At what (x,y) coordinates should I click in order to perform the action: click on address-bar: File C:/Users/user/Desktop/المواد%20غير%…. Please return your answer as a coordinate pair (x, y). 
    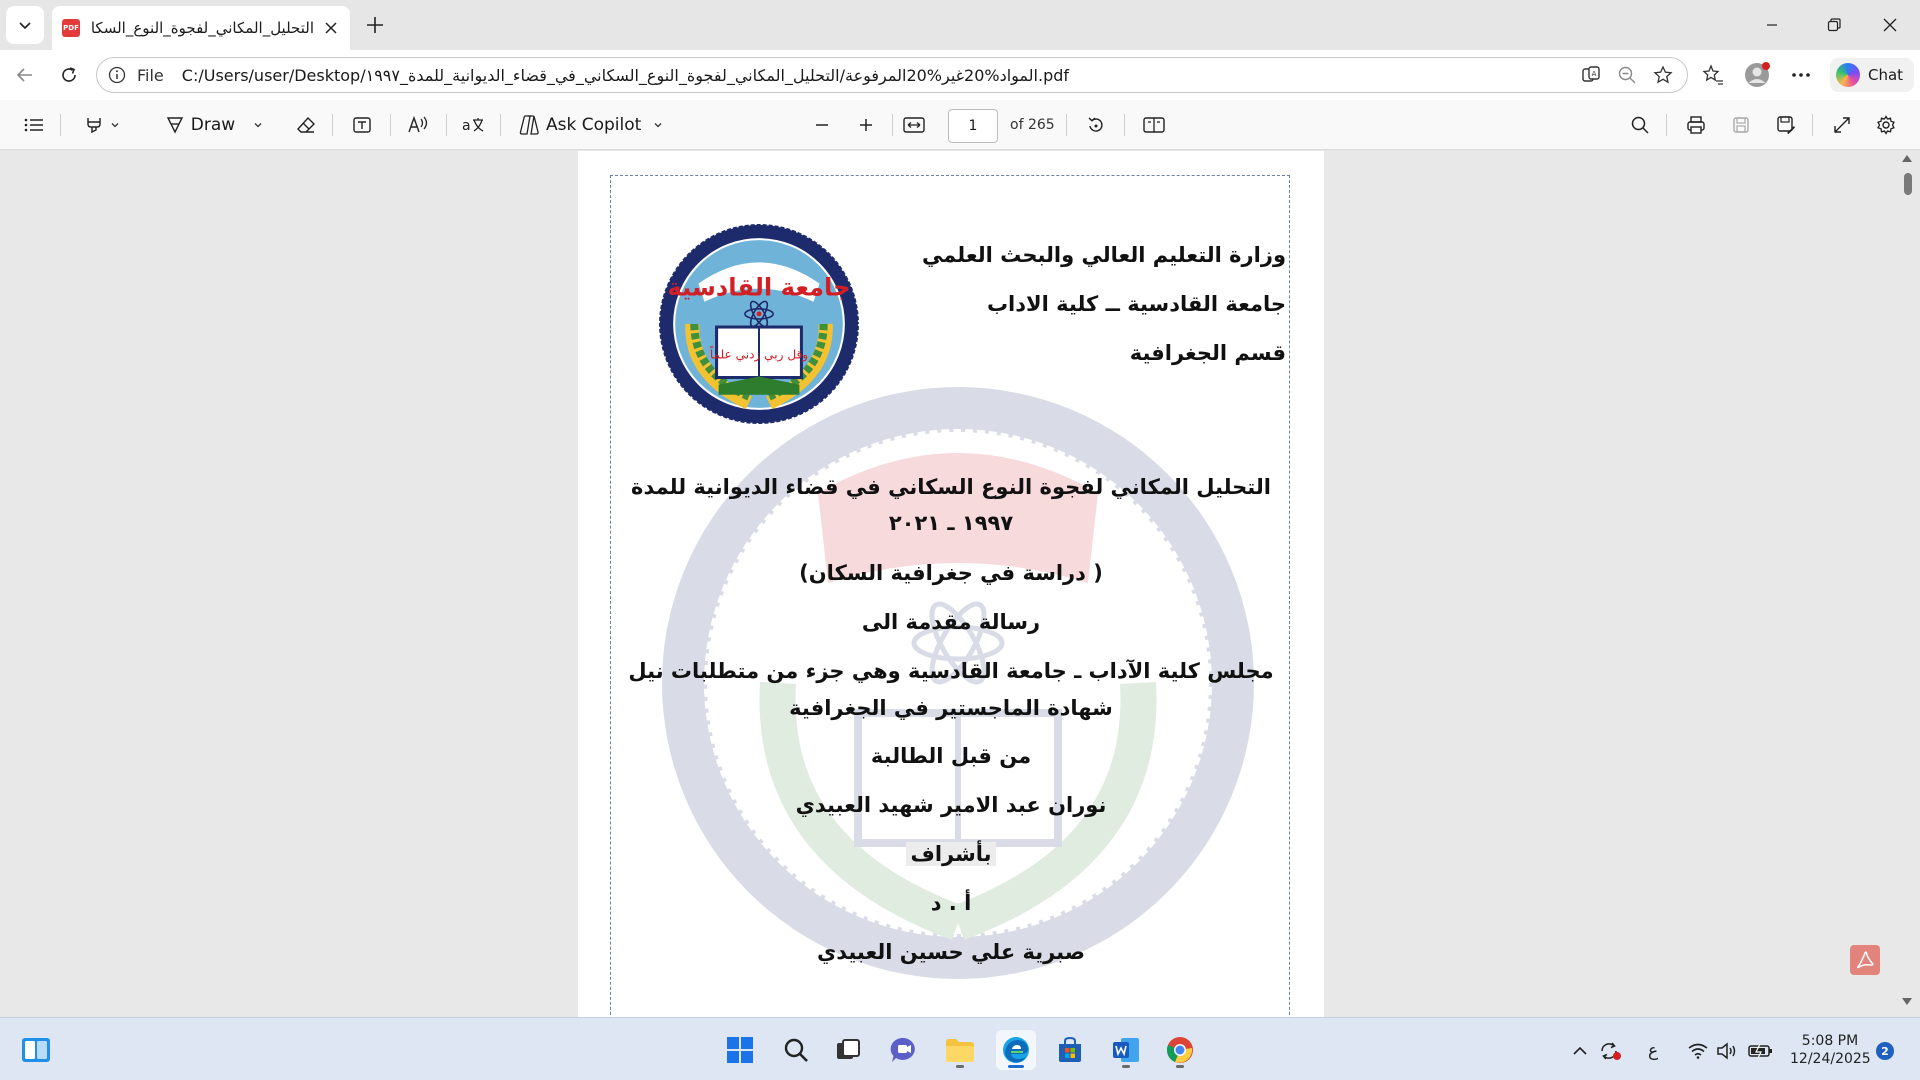
    Looking at the image, I should click on (892, 75).